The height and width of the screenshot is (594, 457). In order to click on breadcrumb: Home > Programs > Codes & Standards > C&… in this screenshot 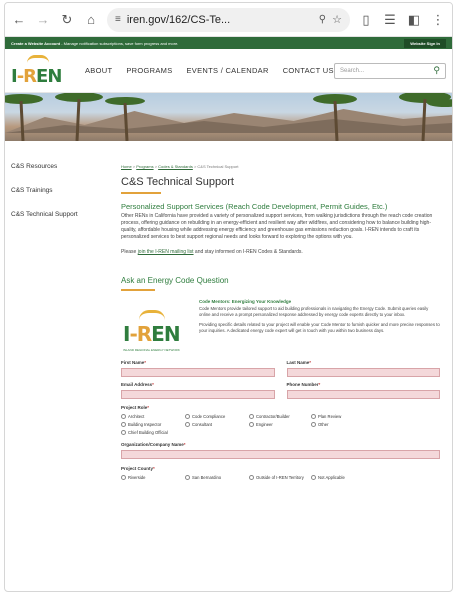, I will do `click(180, 166)`.